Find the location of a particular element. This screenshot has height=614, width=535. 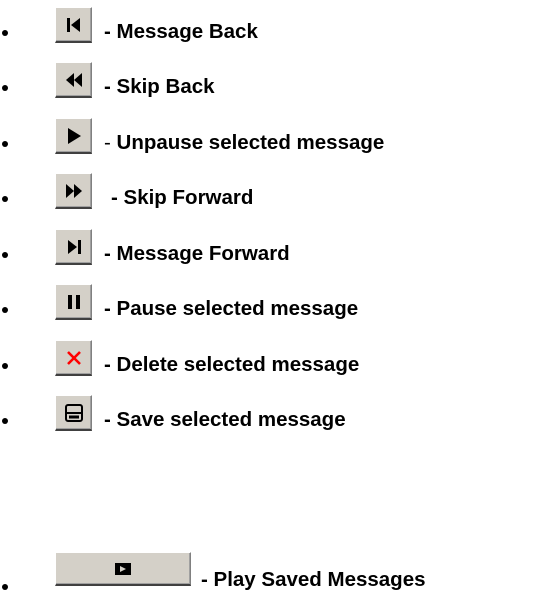

skip-forward-button is located at coordinates (73, 191).